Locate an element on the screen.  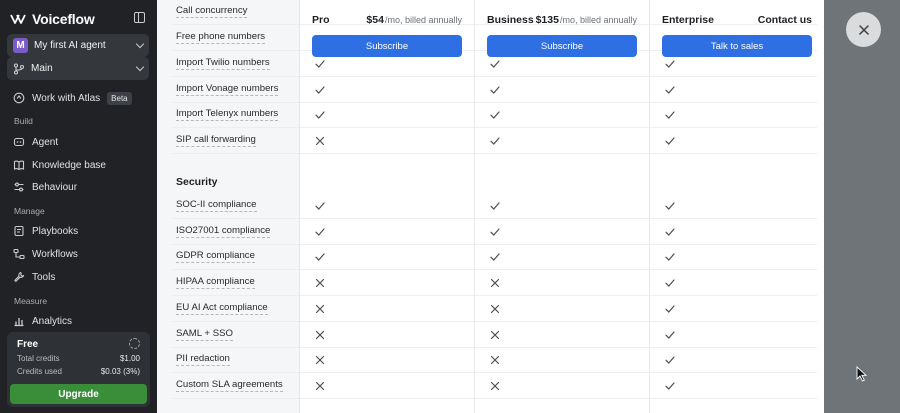
sidebar-item-label: Analytics is located at coordinates (52, 321).